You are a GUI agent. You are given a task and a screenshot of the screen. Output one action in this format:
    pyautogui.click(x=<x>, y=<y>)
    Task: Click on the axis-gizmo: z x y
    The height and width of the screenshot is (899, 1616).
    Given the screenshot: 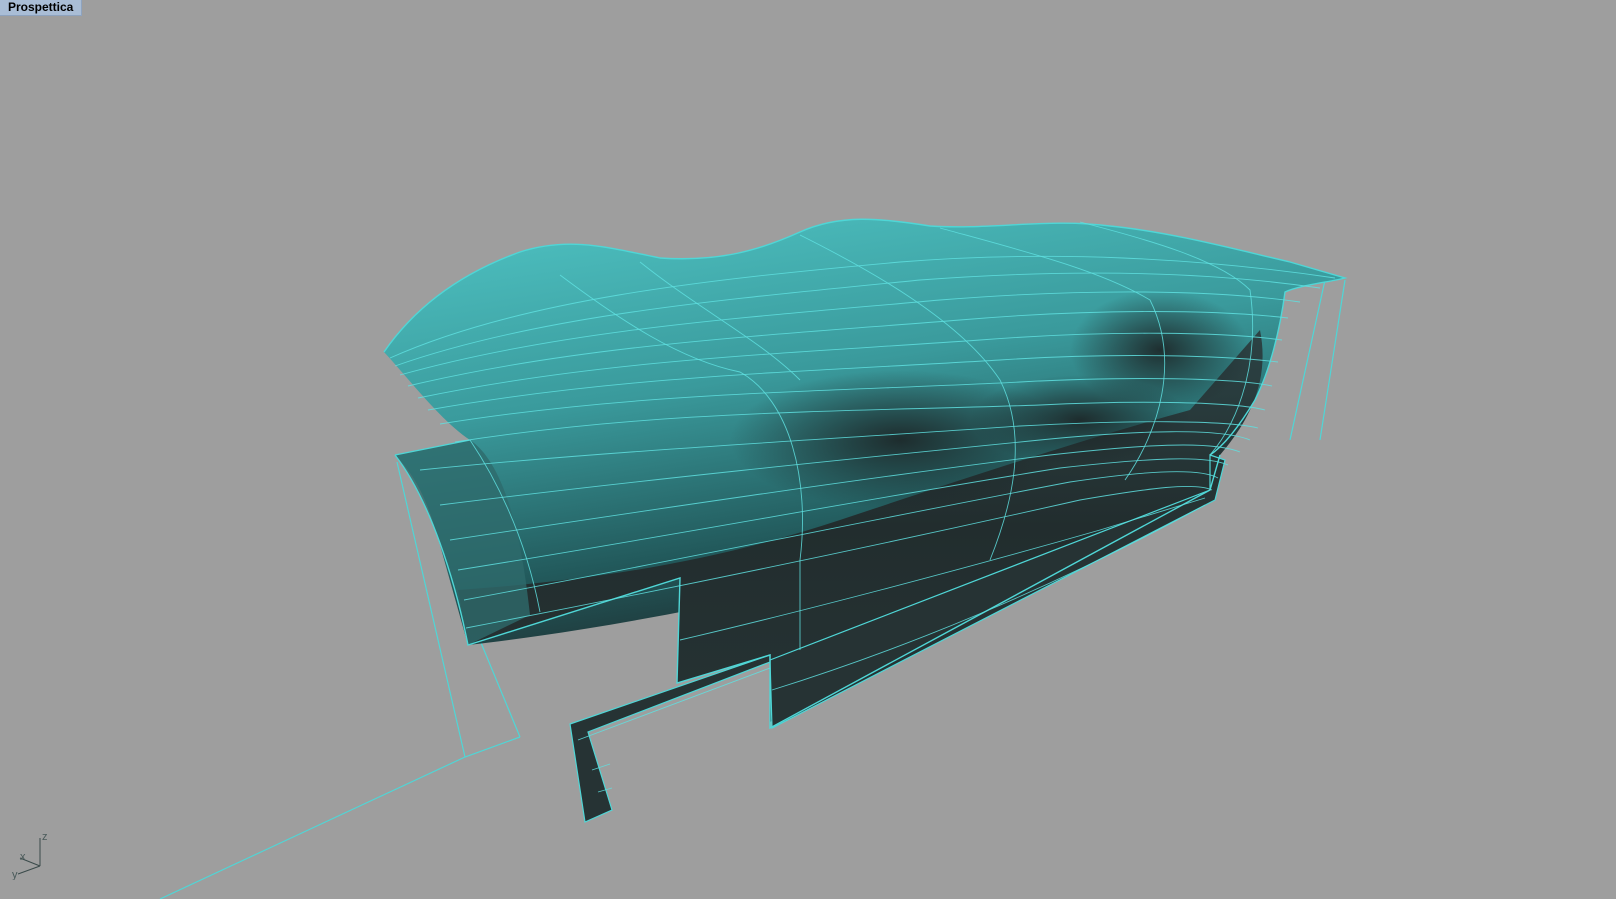 What is the action you would take?
    pyautogui.click(x=30, y=855)
    